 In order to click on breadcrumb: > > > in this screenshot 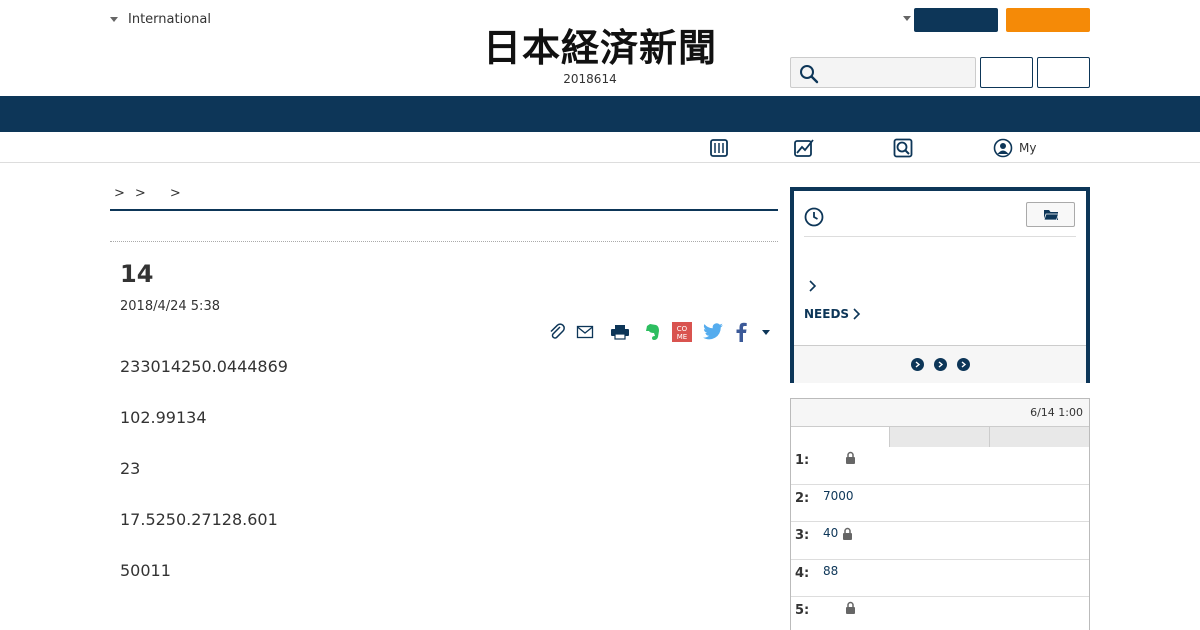, I will do `click(444, 198)`.